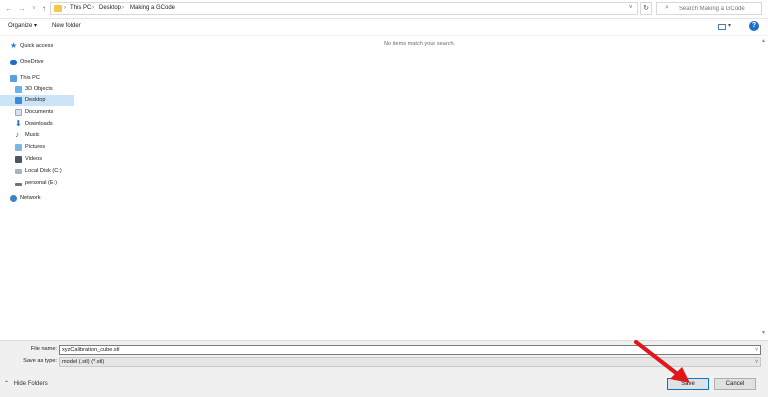  I want to click on computer-icon, so click(13, 78).